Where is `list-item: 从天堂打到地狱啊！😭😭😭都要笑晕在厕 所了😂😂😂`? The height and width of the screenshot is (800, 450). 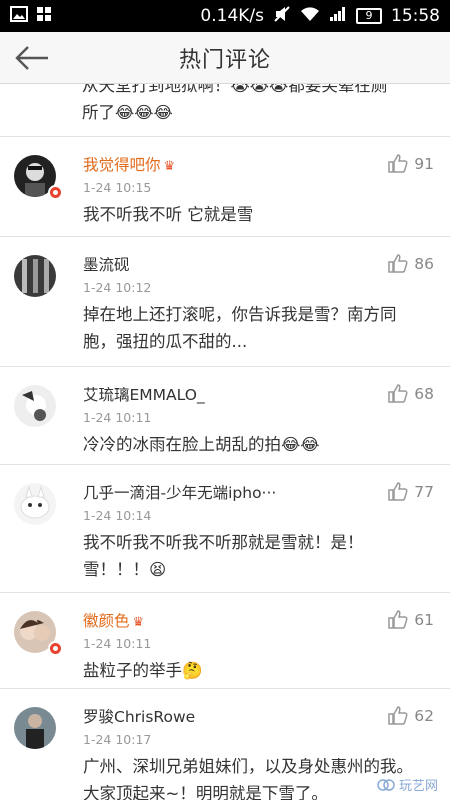
list-item: 从天堂打到地狱啊！😭😭😭都要笑晕在厕 所了😂😂😂 is located at coordinates (225, 110).